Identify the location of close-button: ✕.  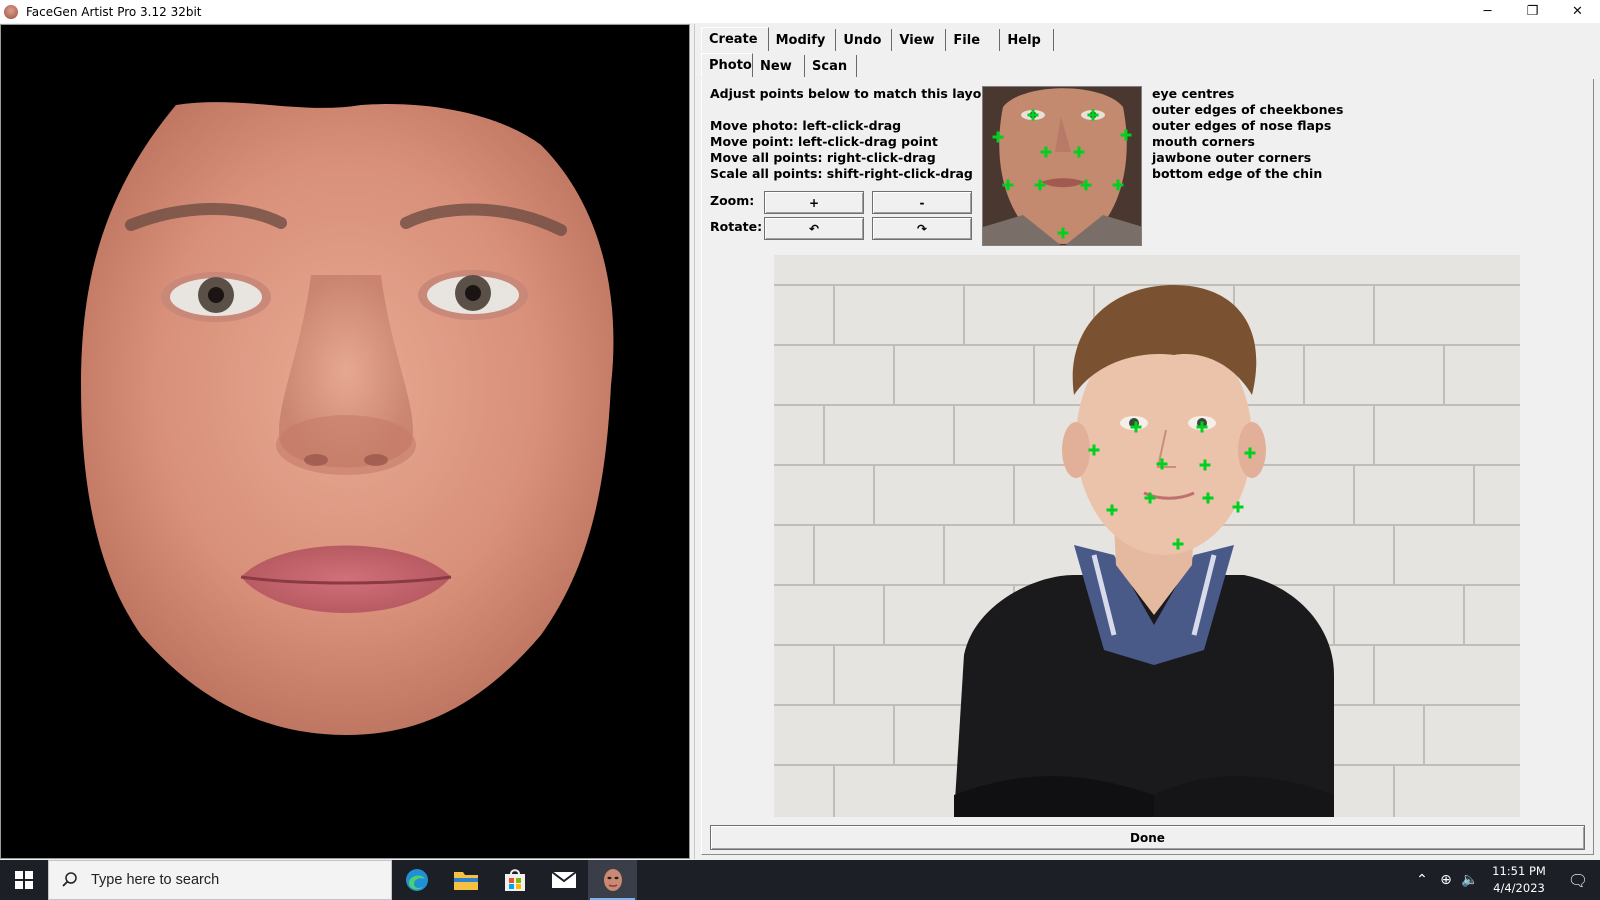
(1577, 11).